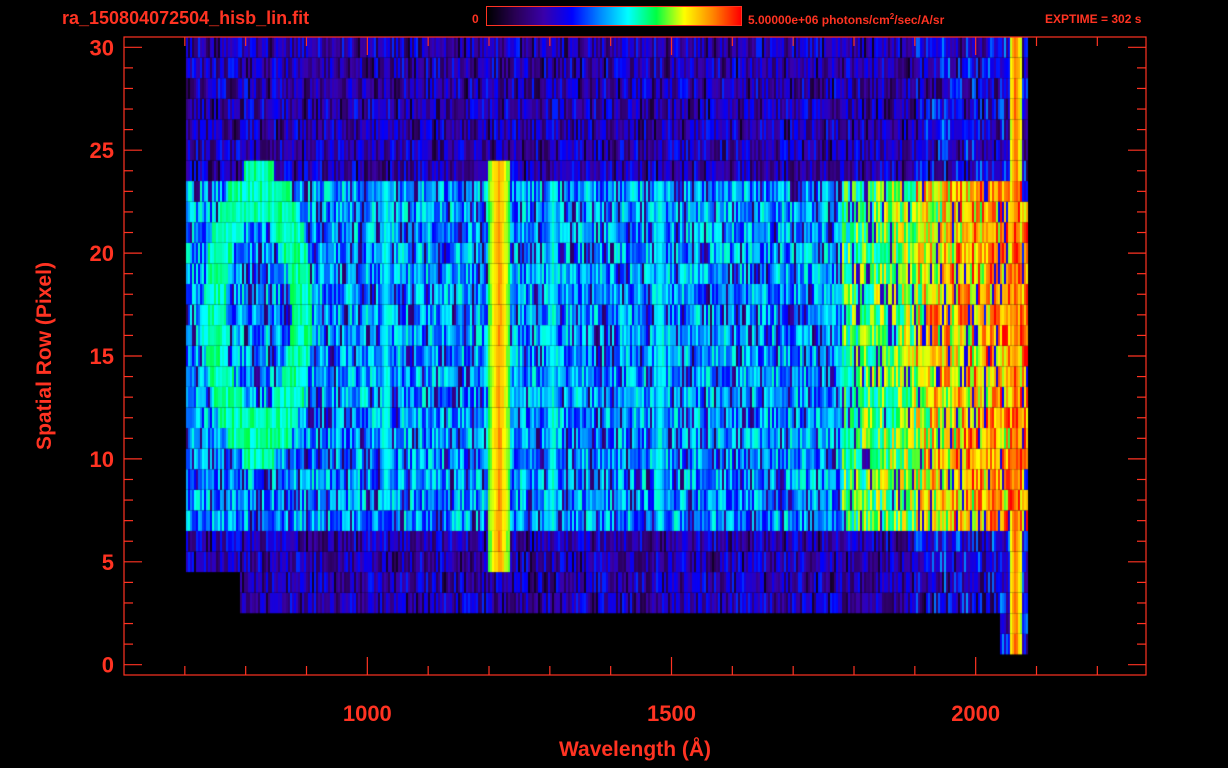 The image size is (1228, 768). What do you see at coordinates (102, 253) in the screenshot?
I see `y-tick-label: 20` at bounding box center [102, 253].